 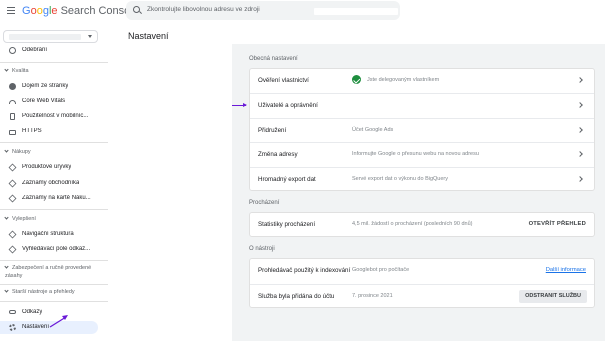 I want to click on sidebar-item-label: HTTPS, so click(x=32, y=131).